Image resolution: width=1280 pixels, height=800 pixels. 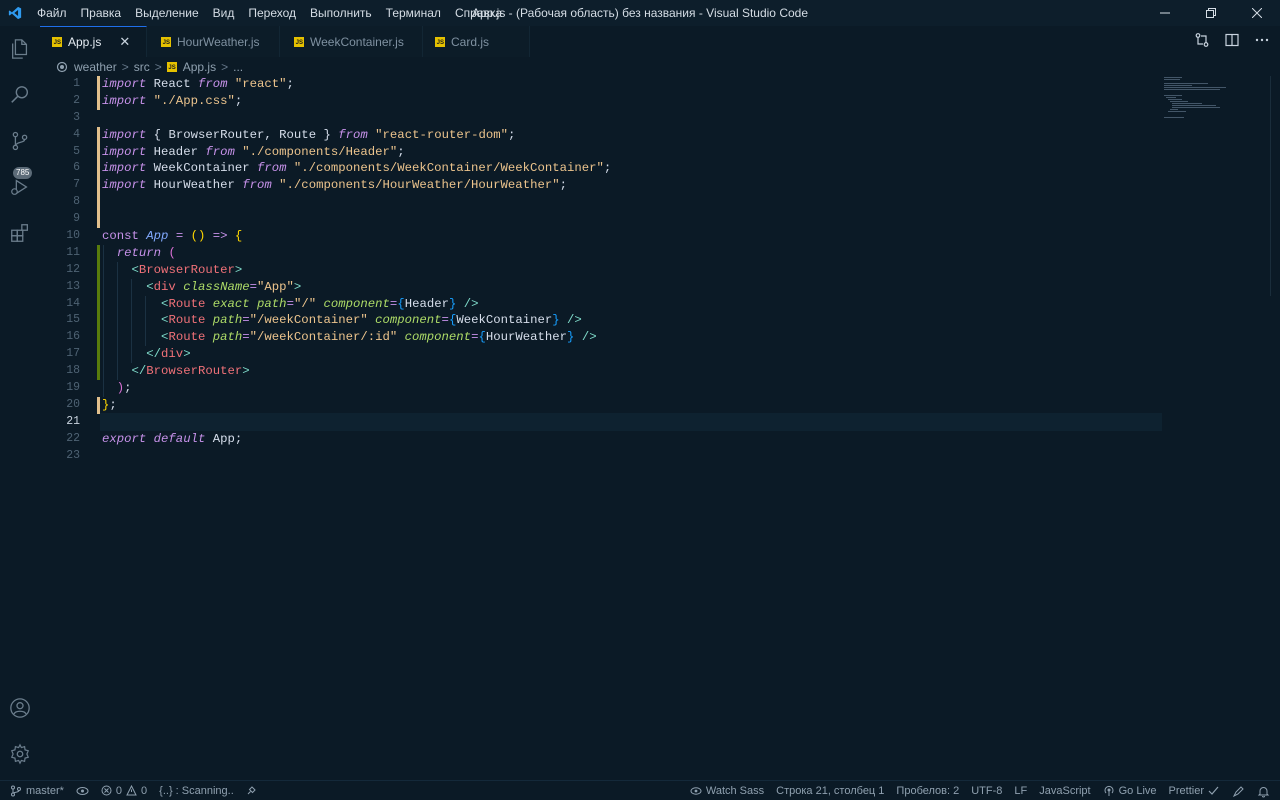 I want to click on tab-app-js: JS App.js ✕, so click(x=93, y=41).